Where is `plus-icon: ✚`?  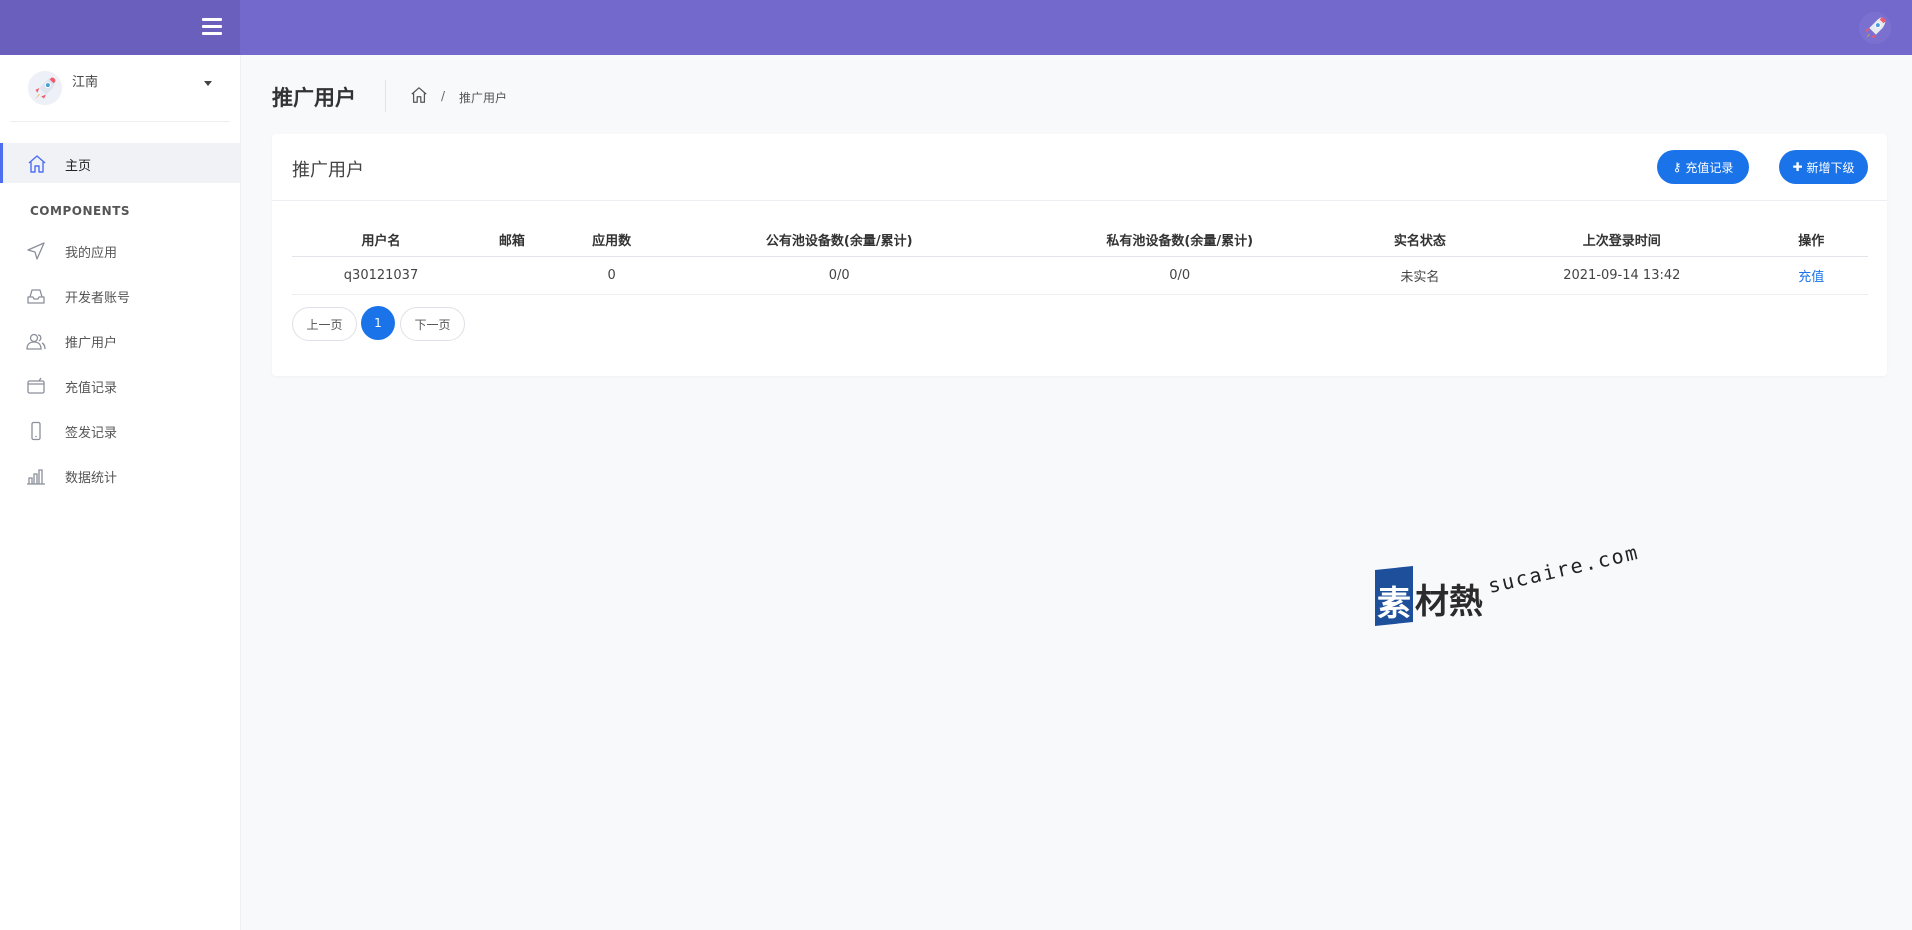 plus-icon: ✚ is located at coordinates (1797, 167).